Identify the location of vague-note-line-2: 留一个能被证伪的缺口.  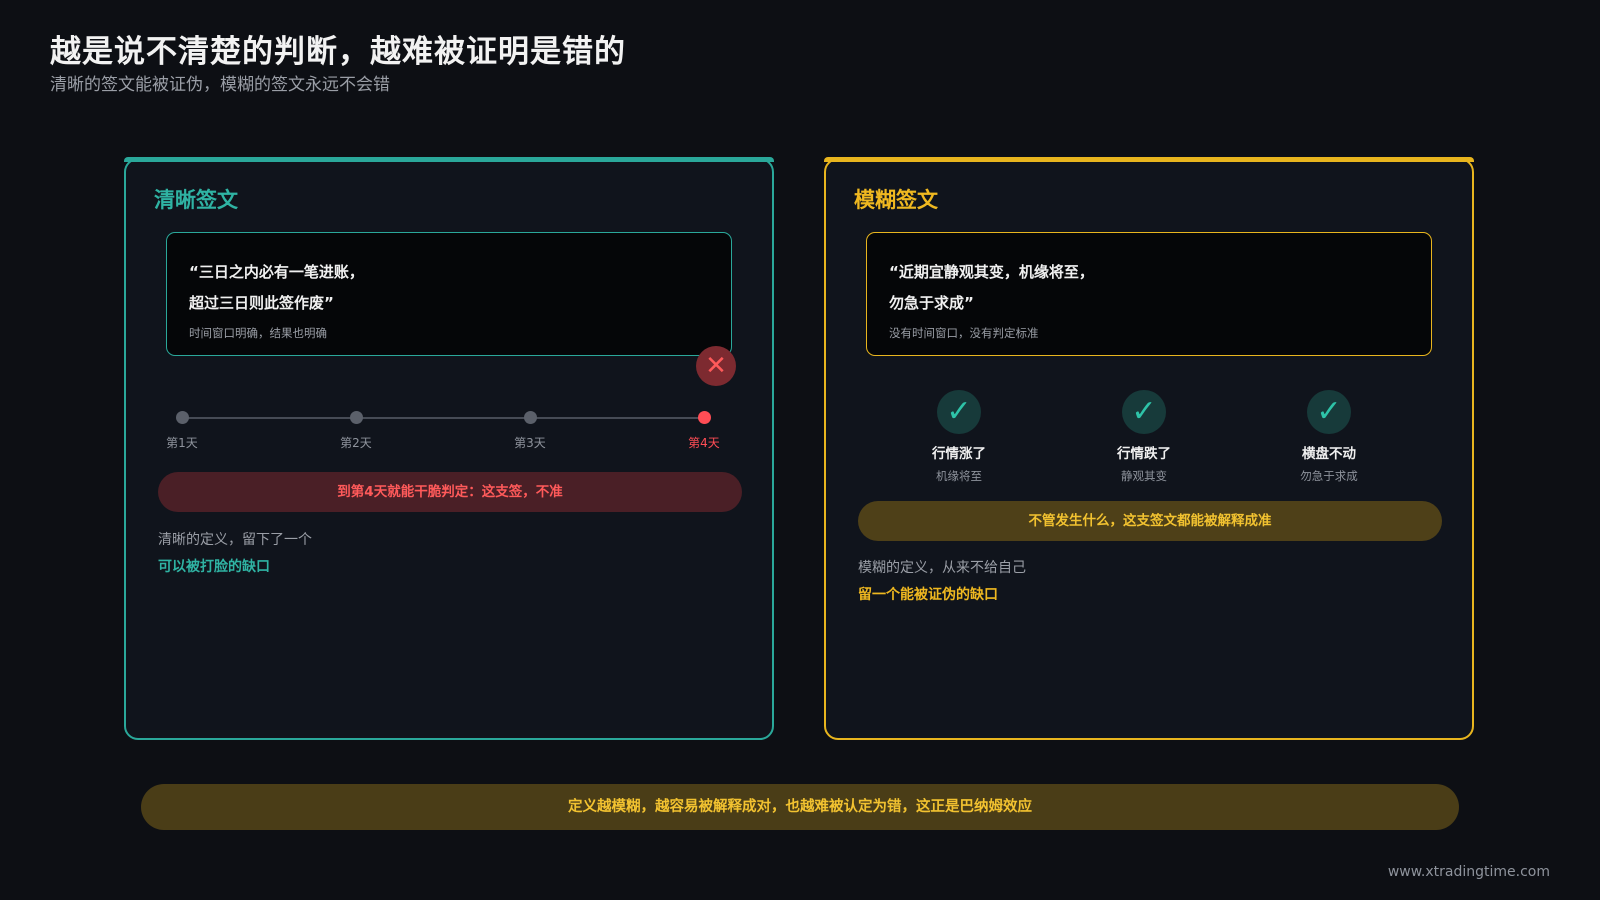
(928, 595).